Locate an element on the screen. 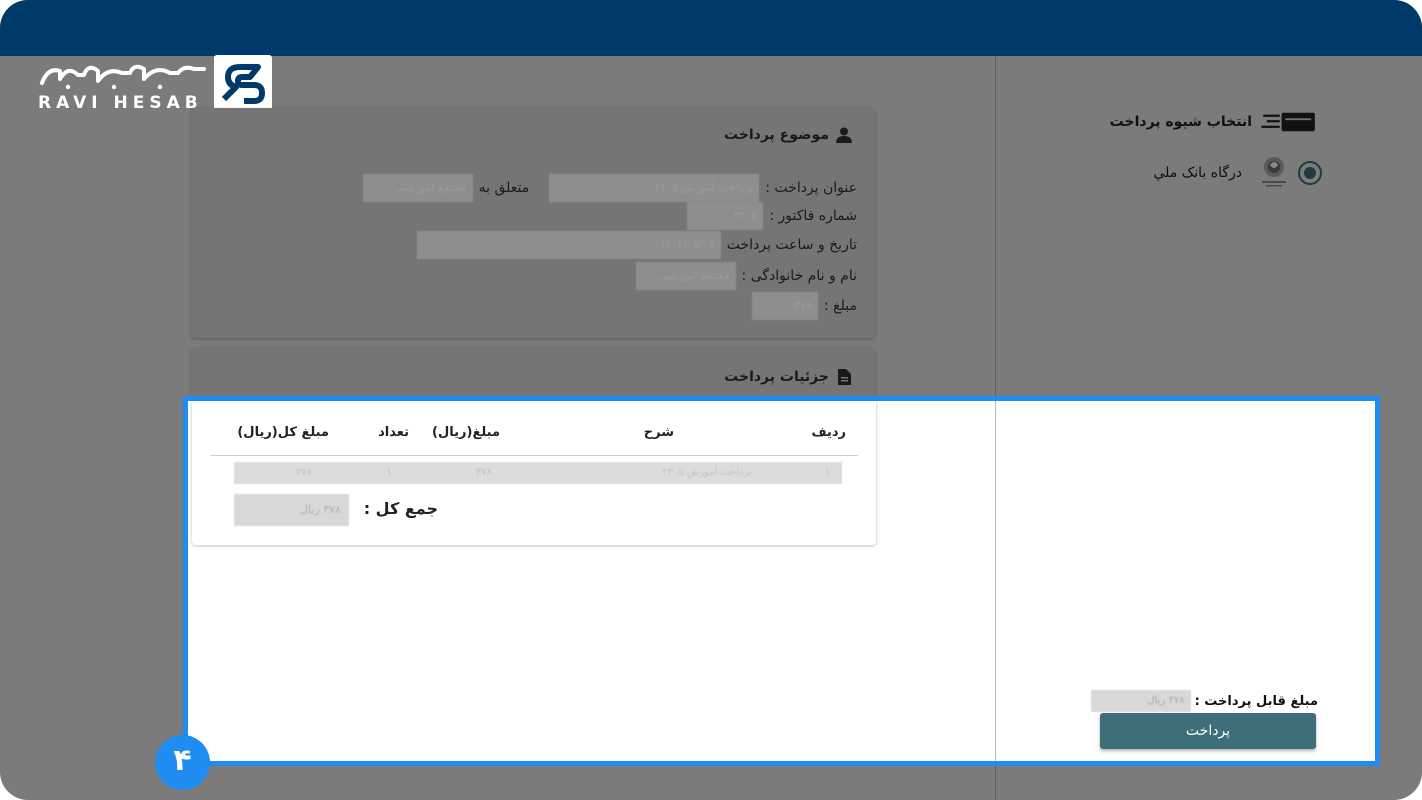  radio-selected-dot is located at coordinates (1310, 173).